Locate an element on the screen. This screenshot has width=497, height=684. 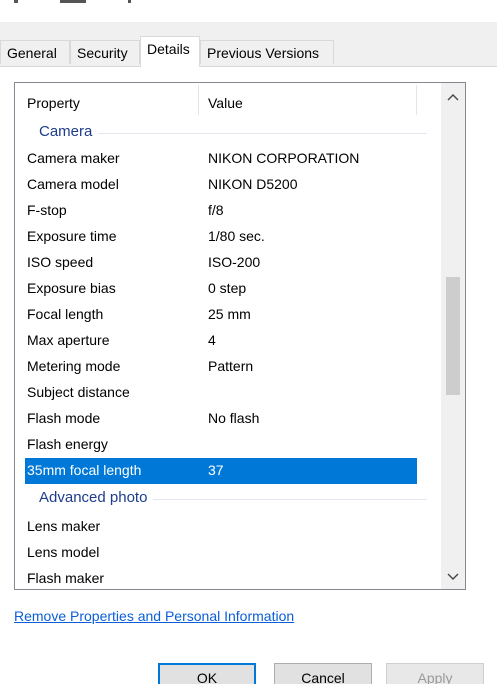
tab-details: Details is located at coordinates (170, 51).